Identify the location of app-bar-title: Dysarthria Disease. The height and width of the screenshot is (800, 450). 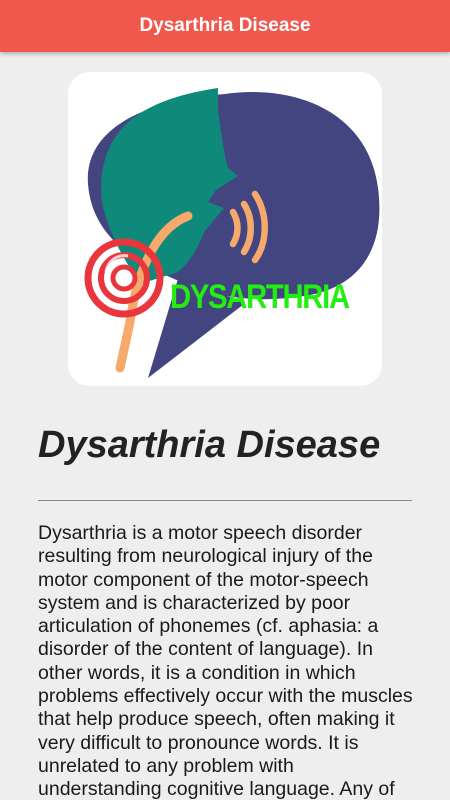
(225, 25).